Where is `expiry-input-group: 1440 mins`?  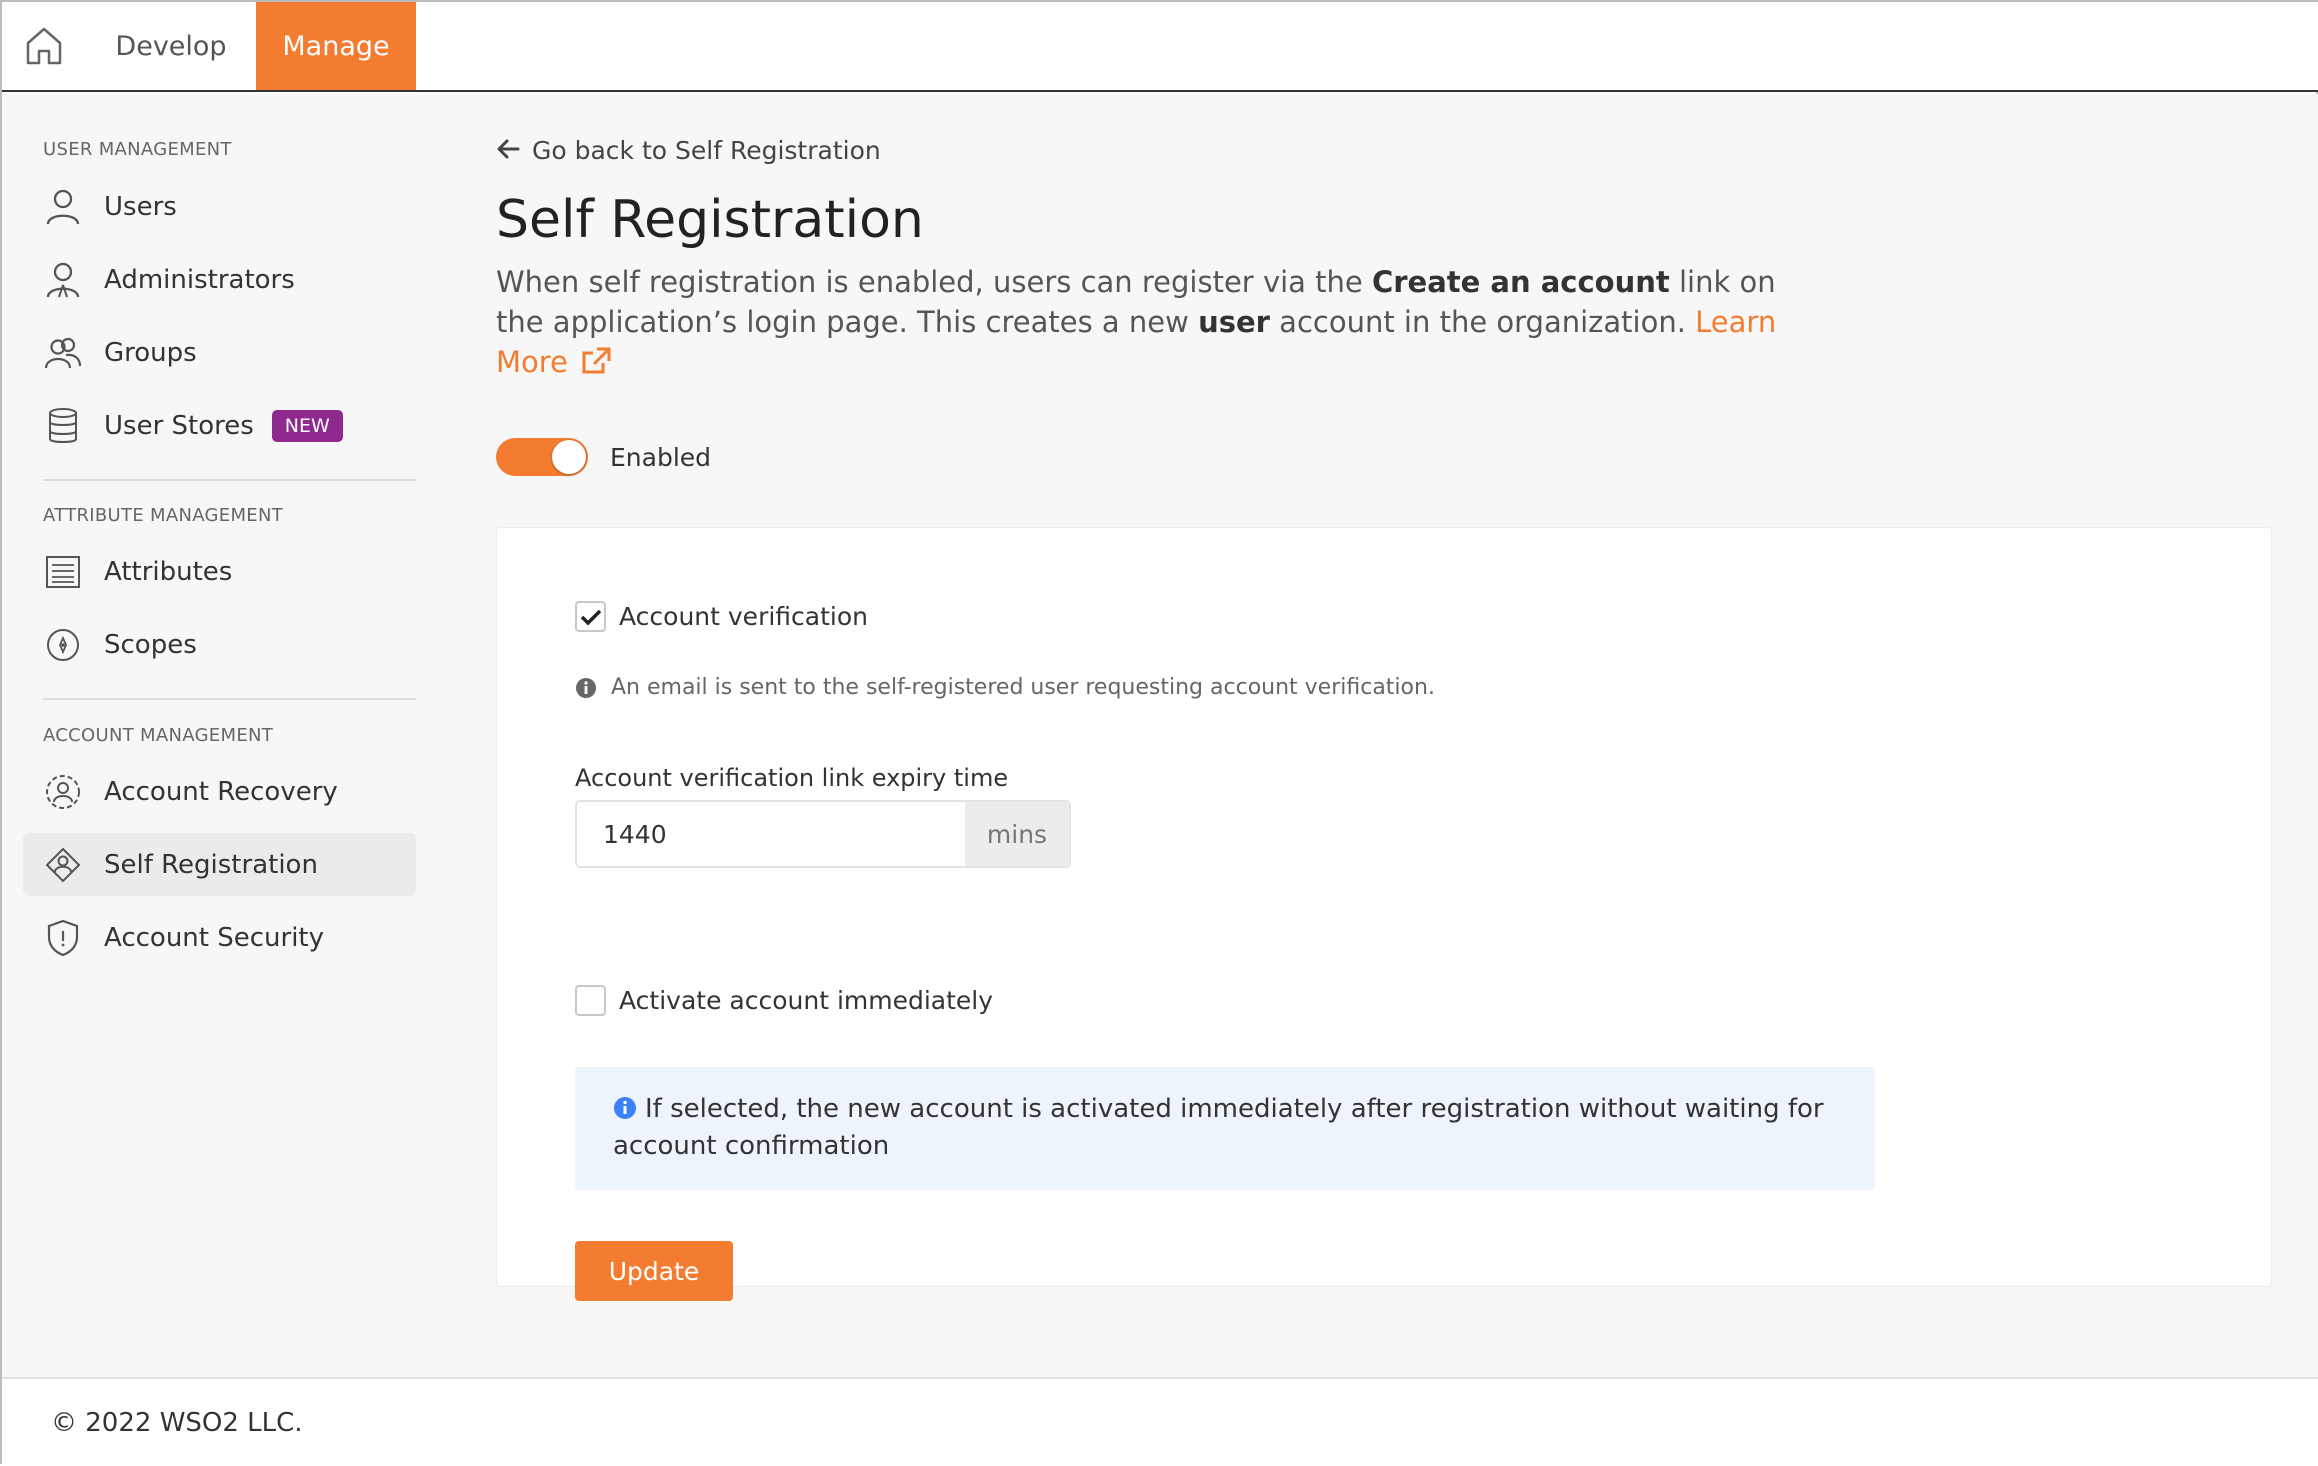 expiry-input-group: 1440 mins is located at coordinates (823, 834).